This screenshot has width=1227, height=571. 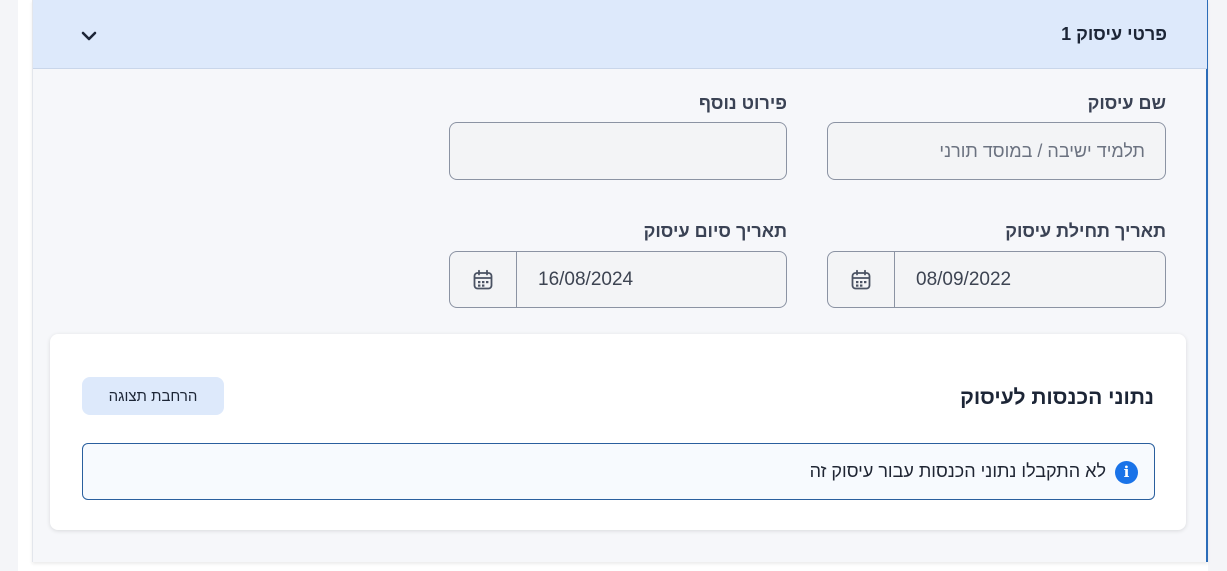 I want to click on panel-title: פרטי עיסוק 1, so click(x=1114, y=34).